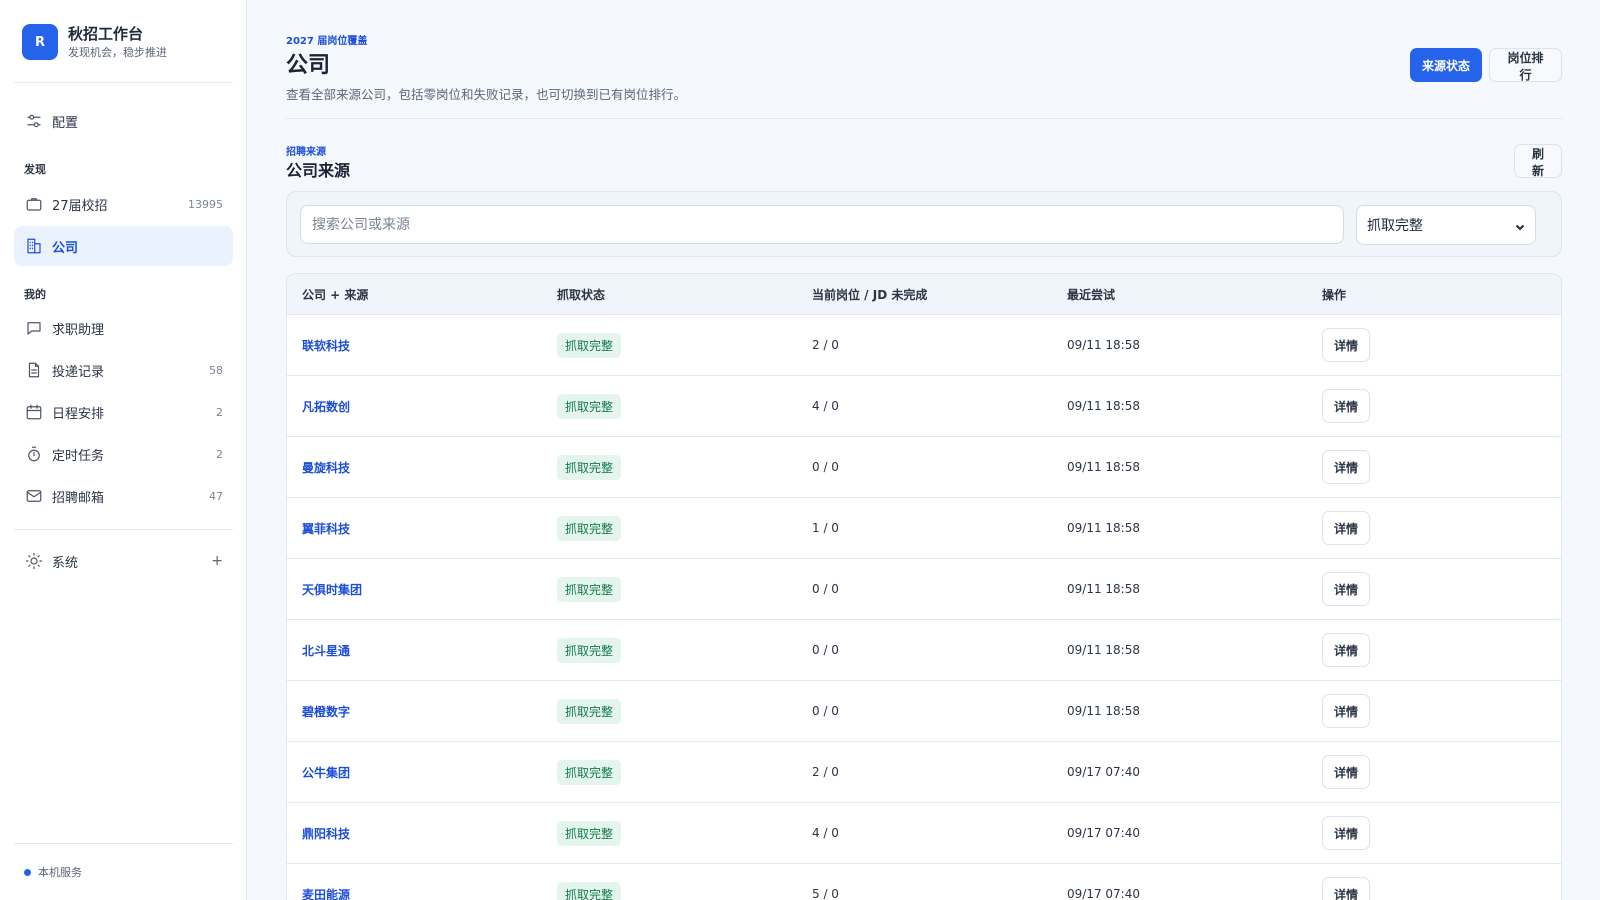 Image resolution: width=1600 pixels, height=900 pixels. Describe the element at coordinates (78, 372) in the screenshot. I see `sidebar-item-label: 投递记录` at that location.